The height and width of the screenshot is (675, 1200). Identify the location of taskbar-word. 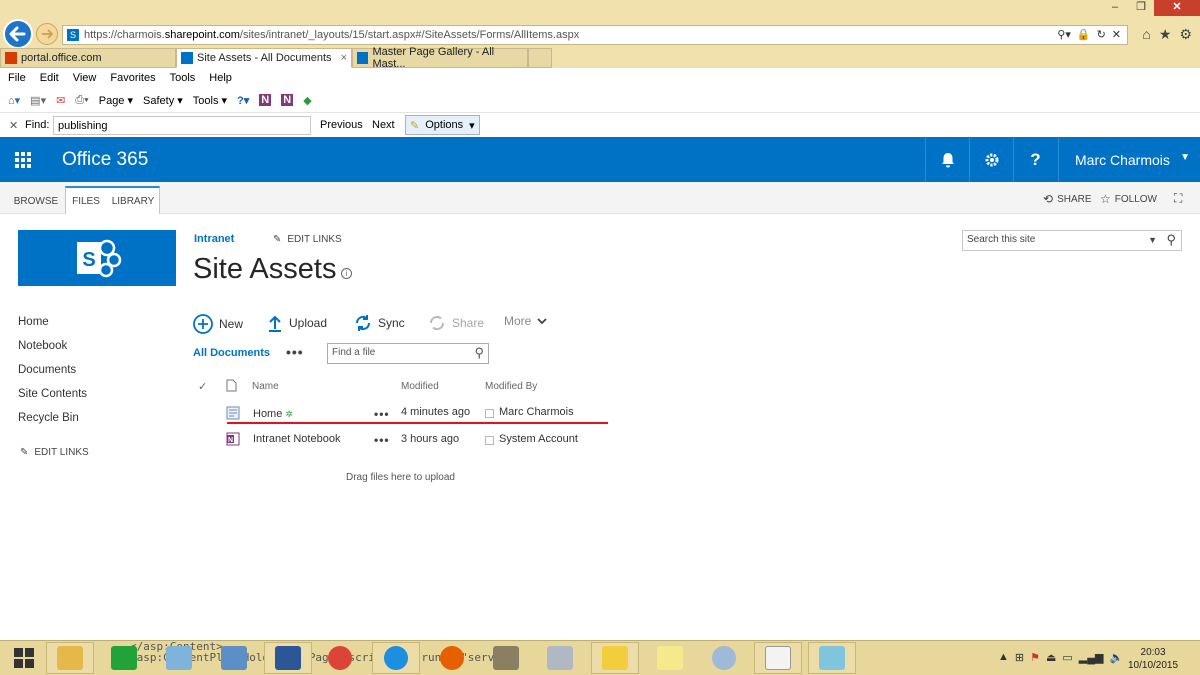
(288, 658).